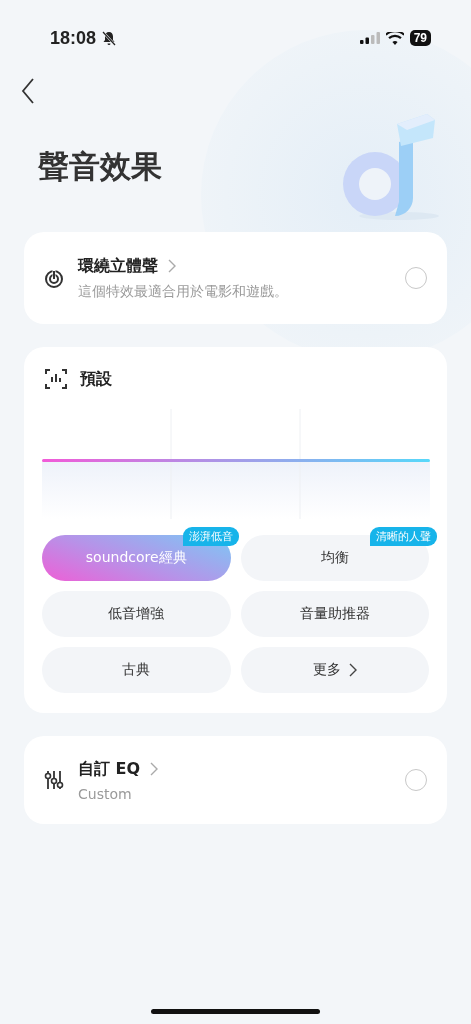  Describe the element at coordinates (394, 38) in the screenshot. I see `wifi-icon` at that location.